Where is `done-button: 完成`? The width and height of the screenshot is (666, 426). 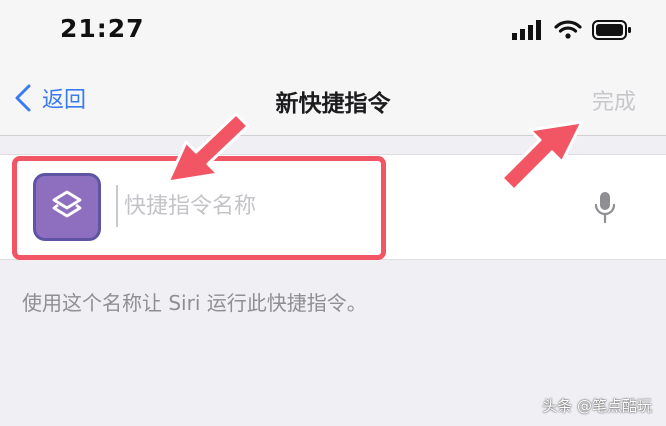
done-button: 完成 is located at coordinates (614, 100).